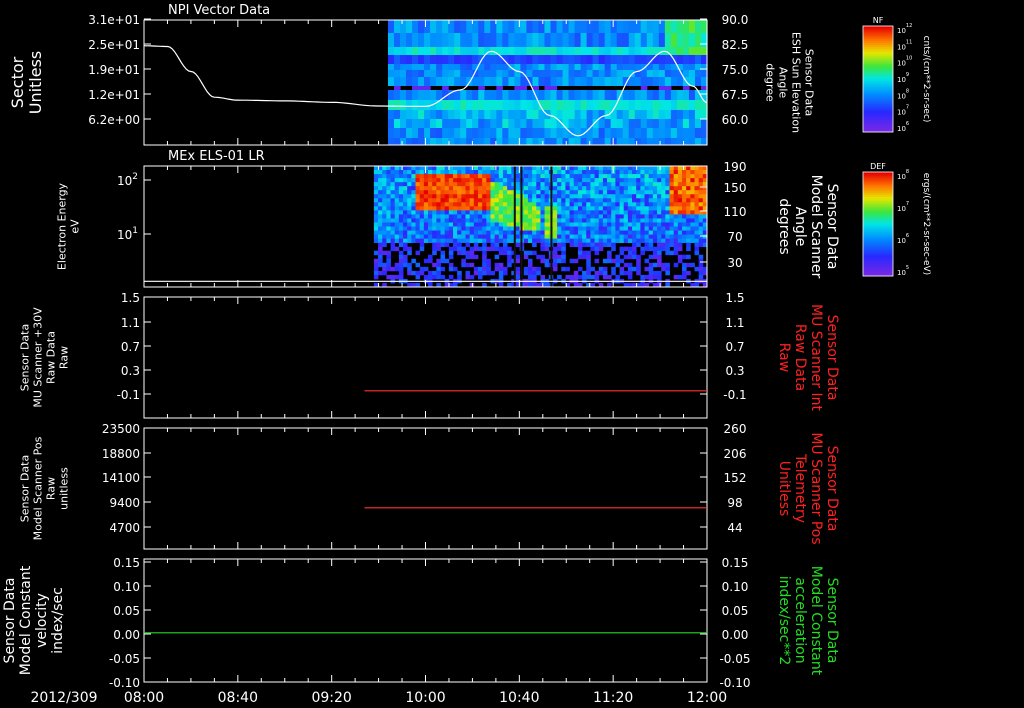 This screenshot has width=1024, height=708. Describe the element at coordinates (784, 621) in the screenshot. I see `y-axis-label-right: index/sec**2` at that location.